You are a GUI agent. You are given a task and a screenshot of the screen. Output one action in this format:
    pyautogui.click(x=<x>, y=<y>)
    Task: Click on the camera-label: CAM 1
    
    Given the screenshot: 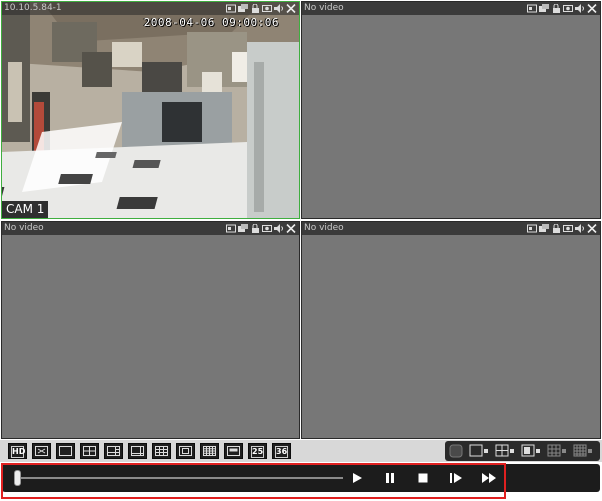 What is the action you would take?
    pyautogui.click(x=25, y=209)
    